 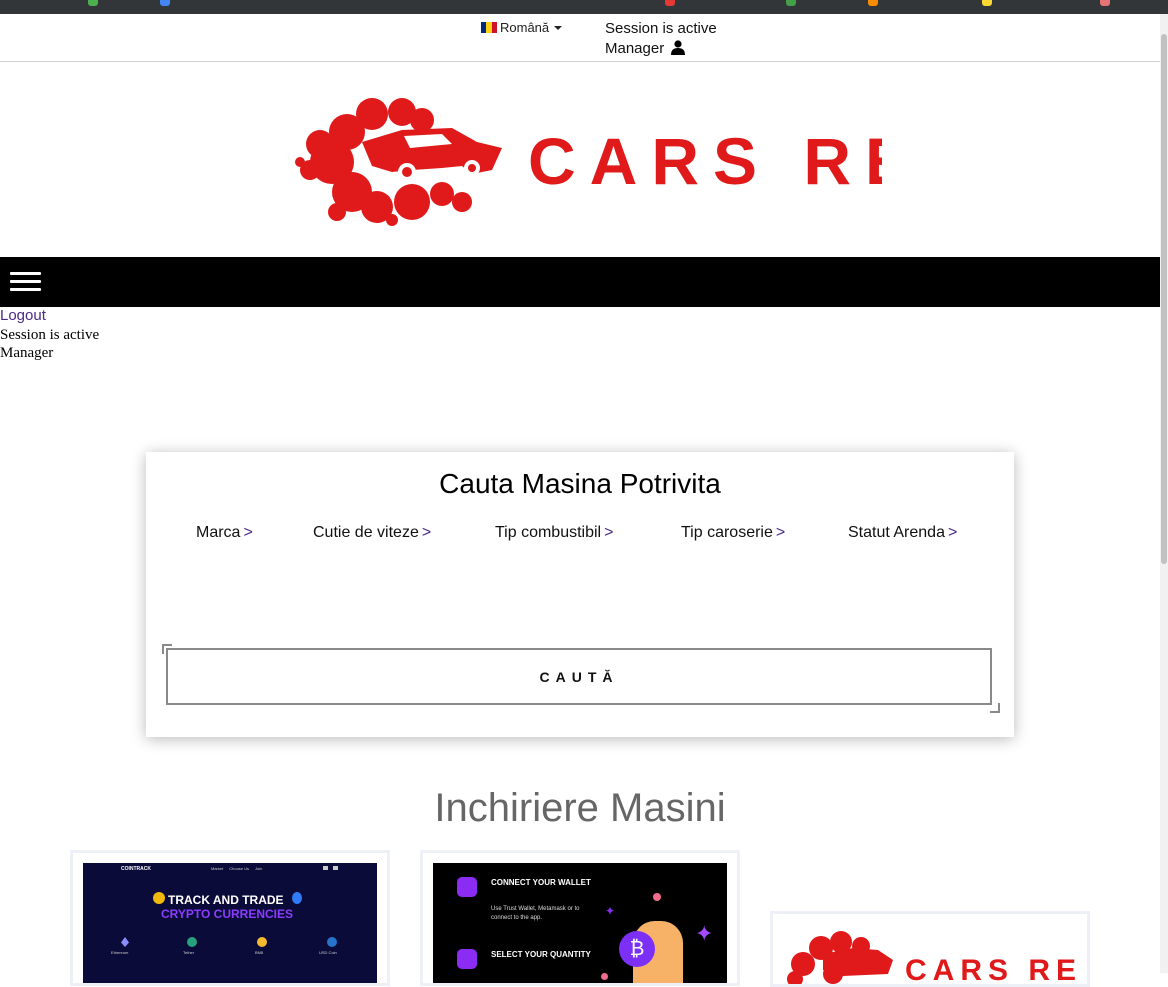 I want to click on quantity-icon, so click(x=467, y=959).